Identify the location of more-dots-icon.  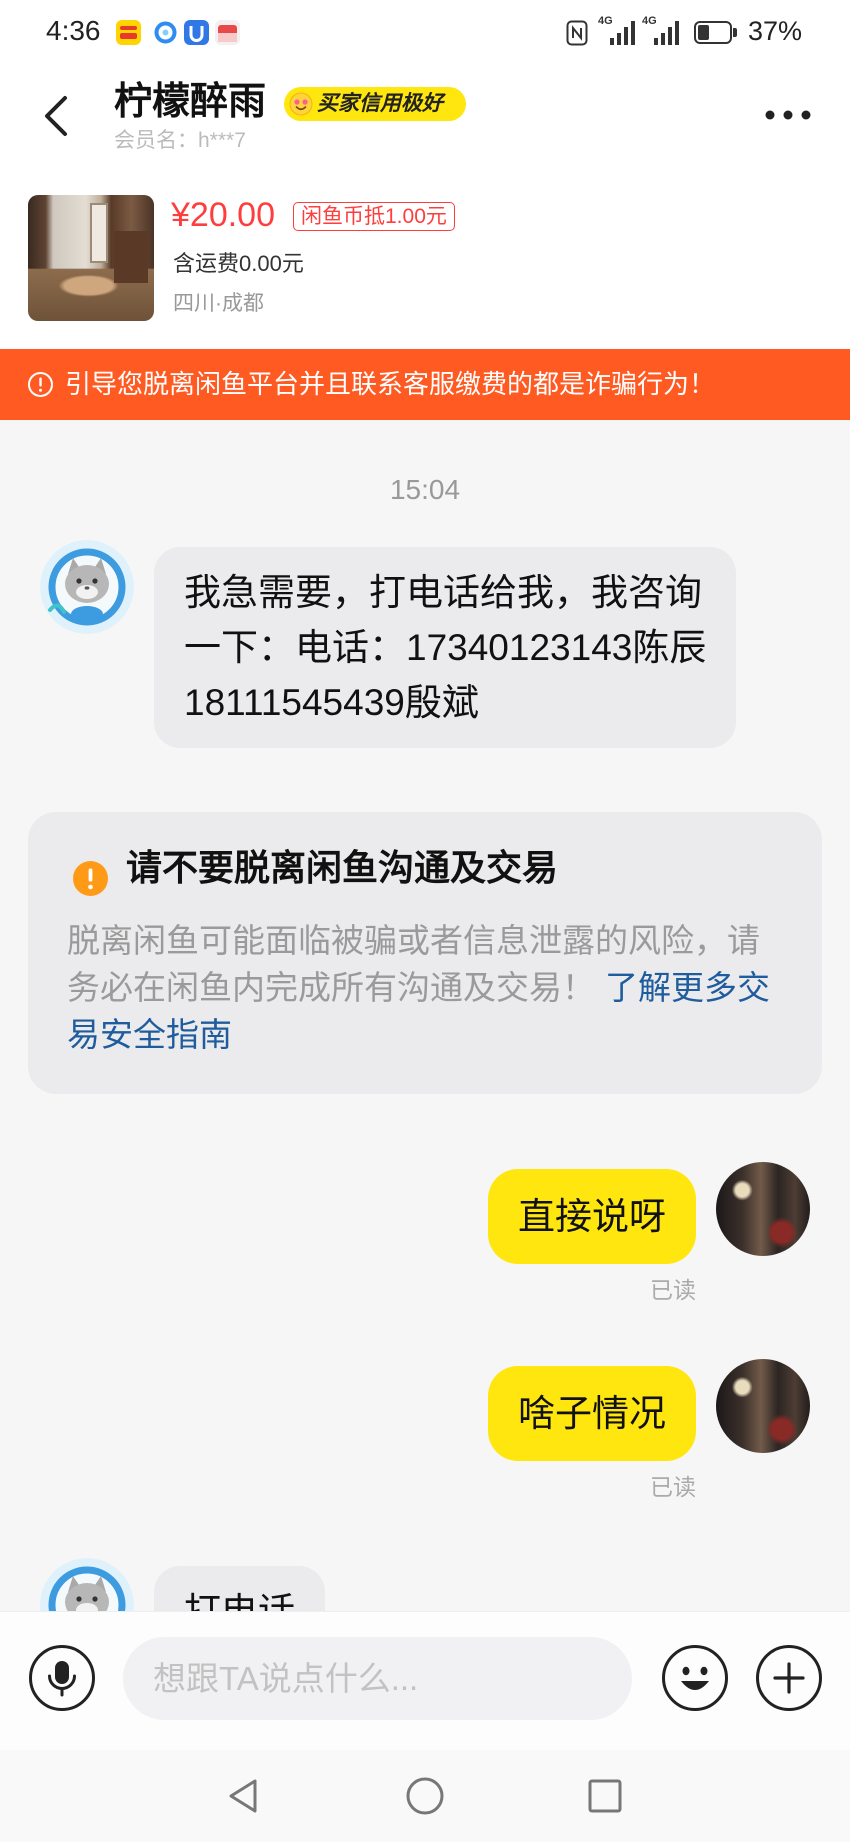
(788, 115).